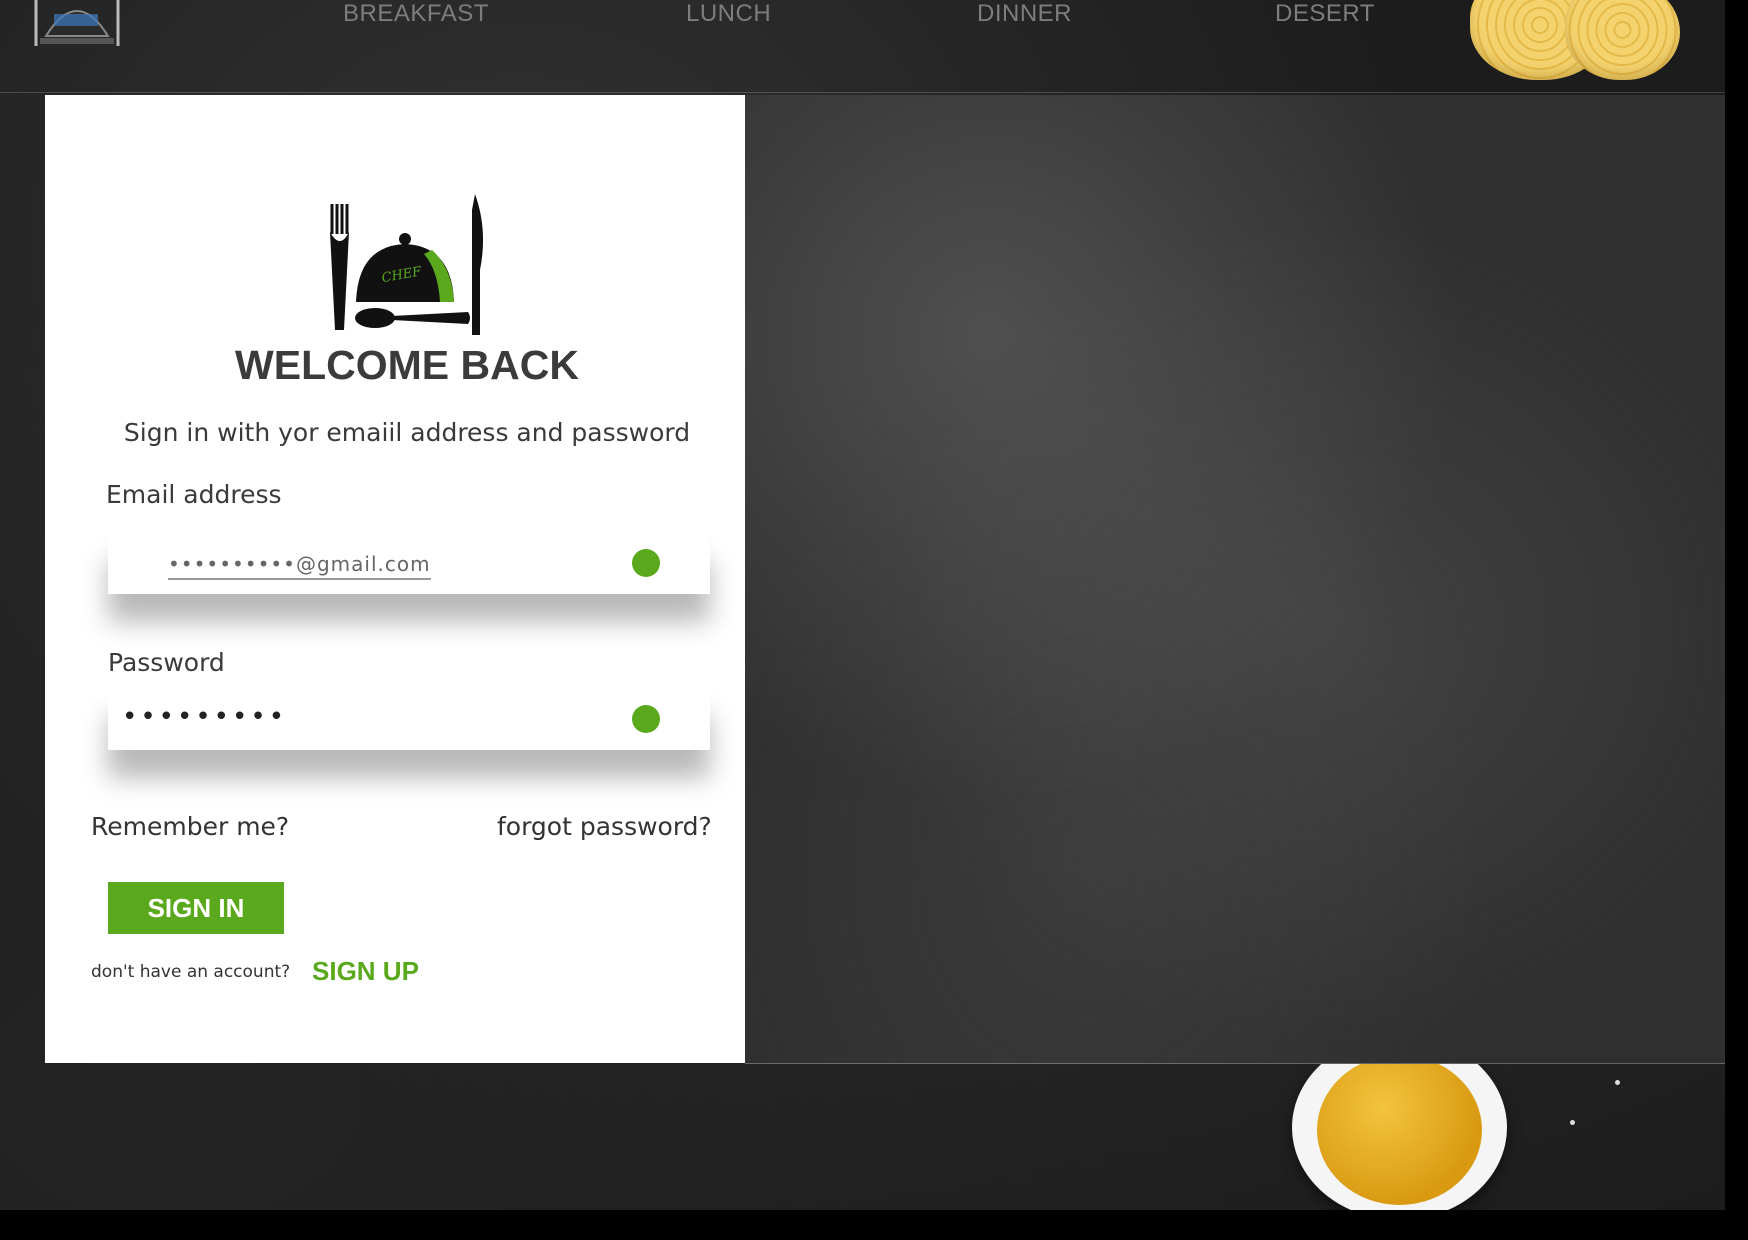  I want to click on password-field: •••••••••, so click(409, 719).